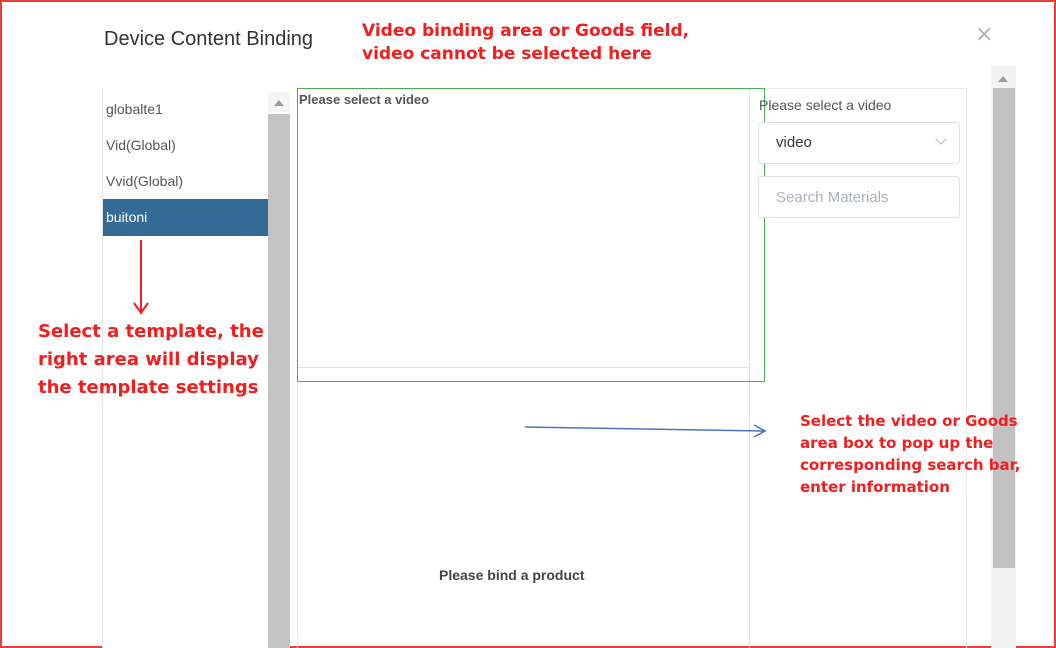 This screenshot has height=648, width=1056. Describe the element at coordinates (185, 181) in the screenshot. I see `template-item-vvid-global: Vvid(Global)` at that location.